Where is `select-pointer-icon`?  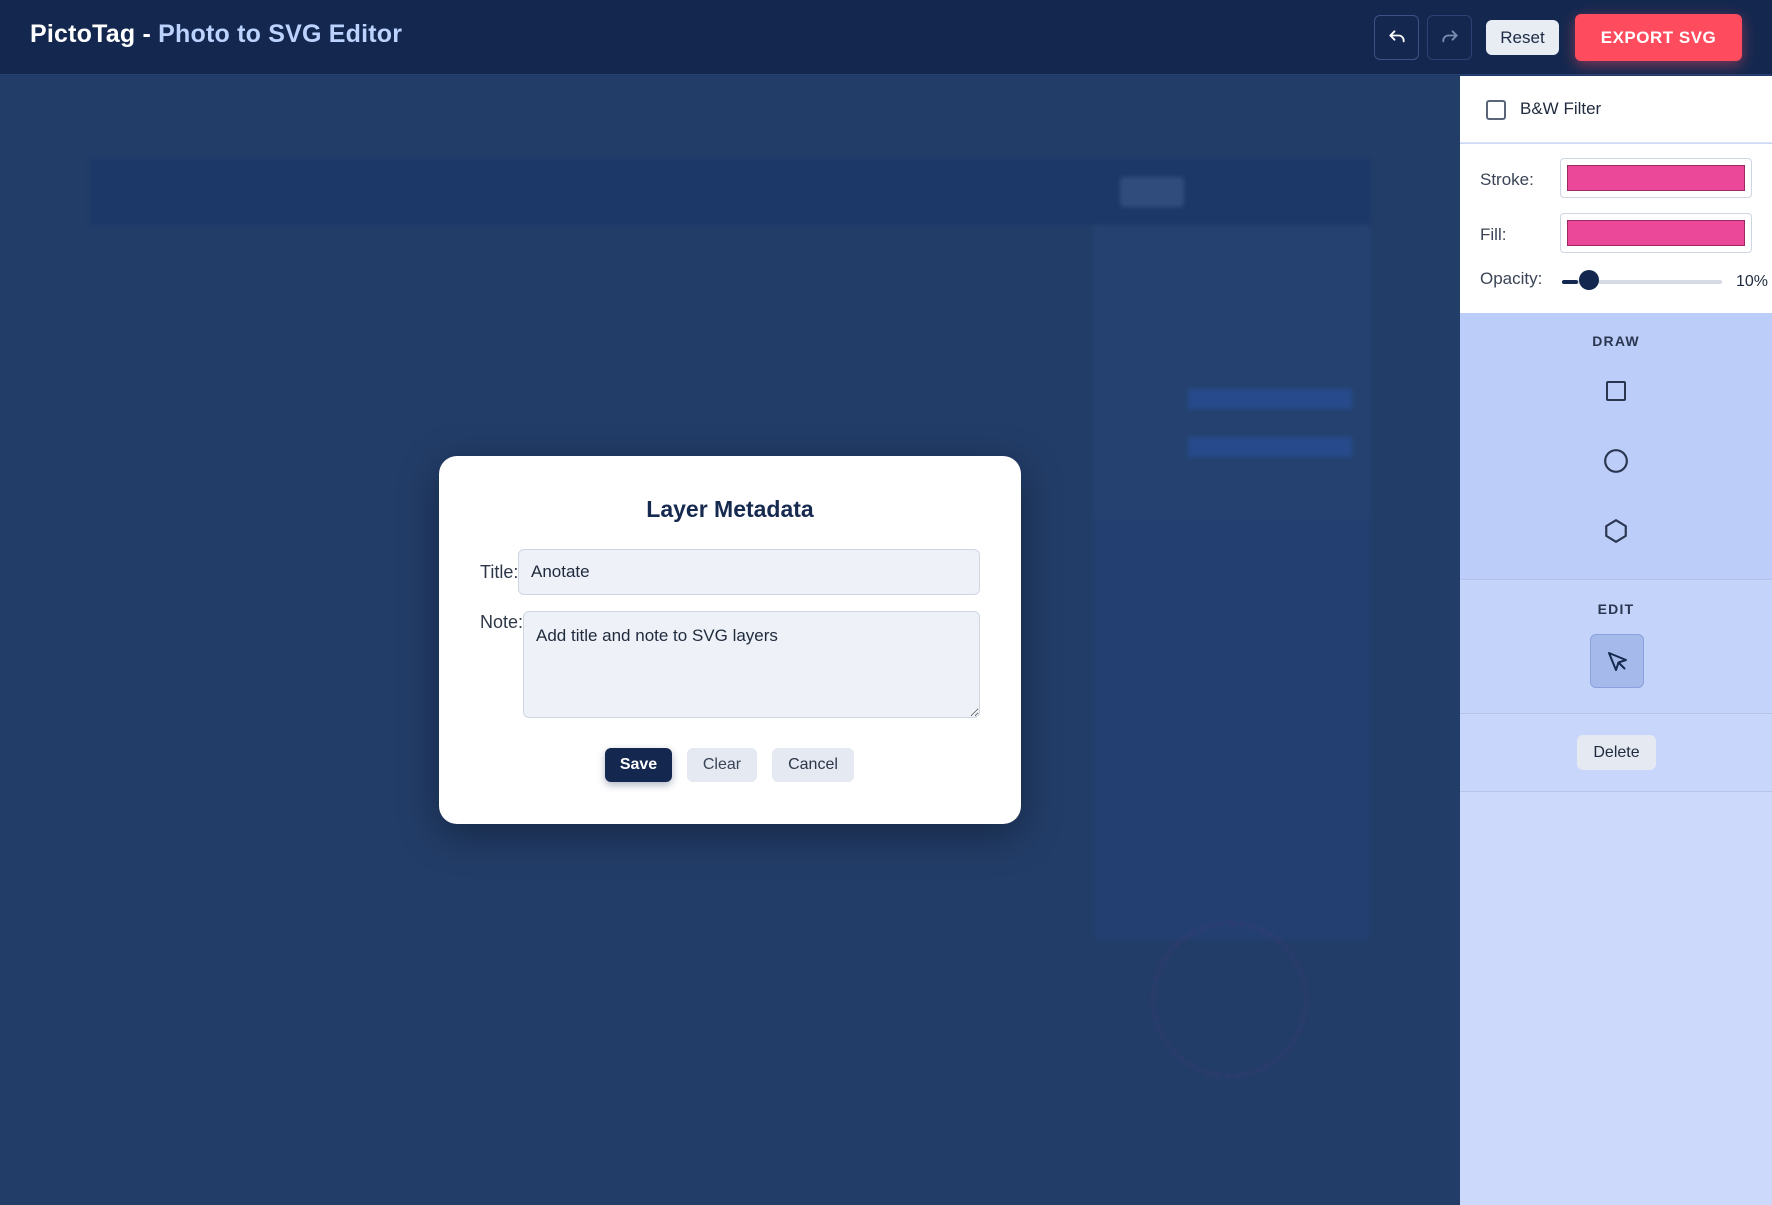 select-pointer-icon is located at coordinates (1617, 661).